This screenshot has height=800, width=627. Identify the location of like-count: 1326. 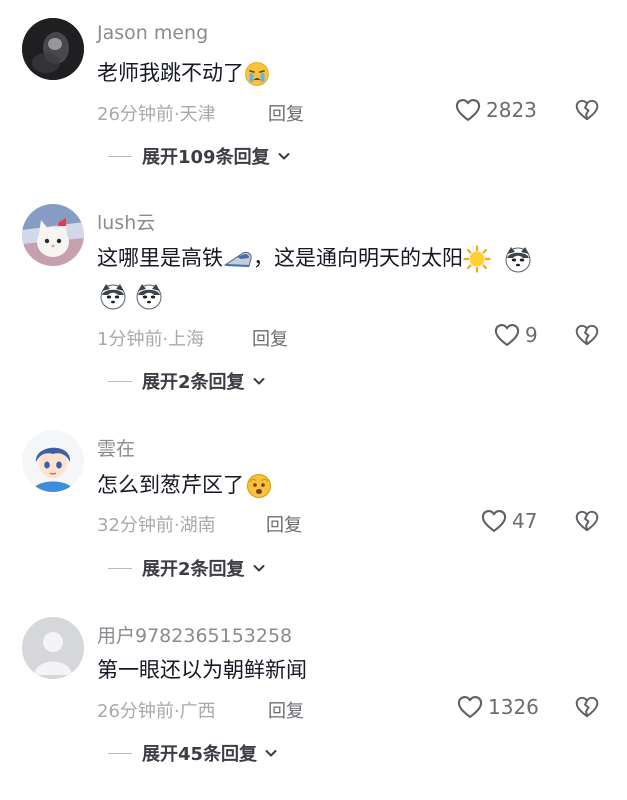
(513, 707).